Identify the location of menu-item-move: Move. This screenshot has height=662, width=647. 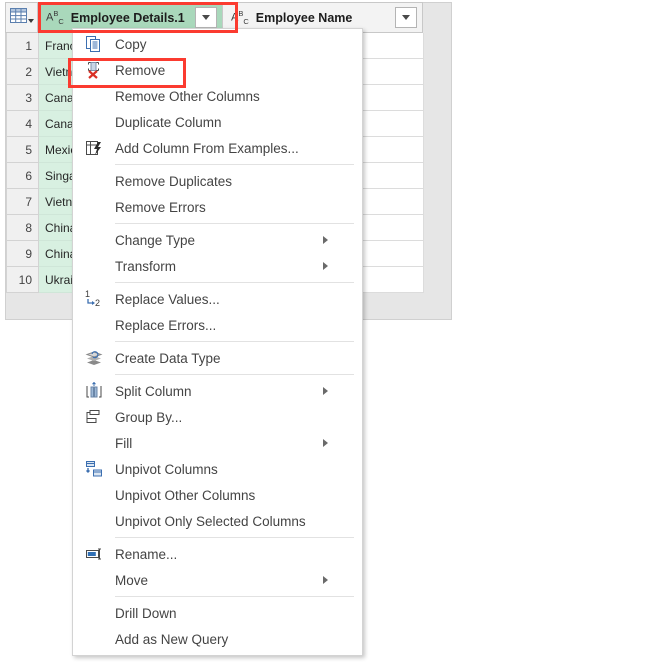
(217, 580).